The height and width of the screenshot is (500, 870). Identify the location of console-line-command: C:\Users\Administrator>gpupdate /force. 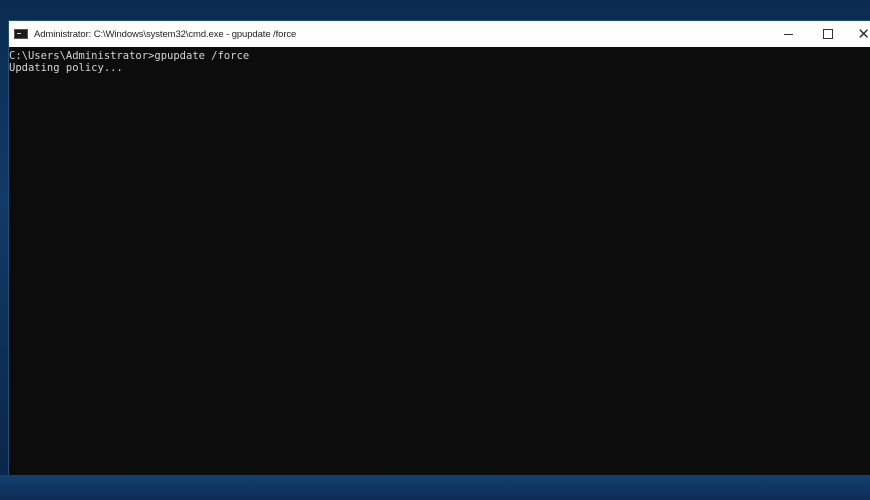
(129, 56).